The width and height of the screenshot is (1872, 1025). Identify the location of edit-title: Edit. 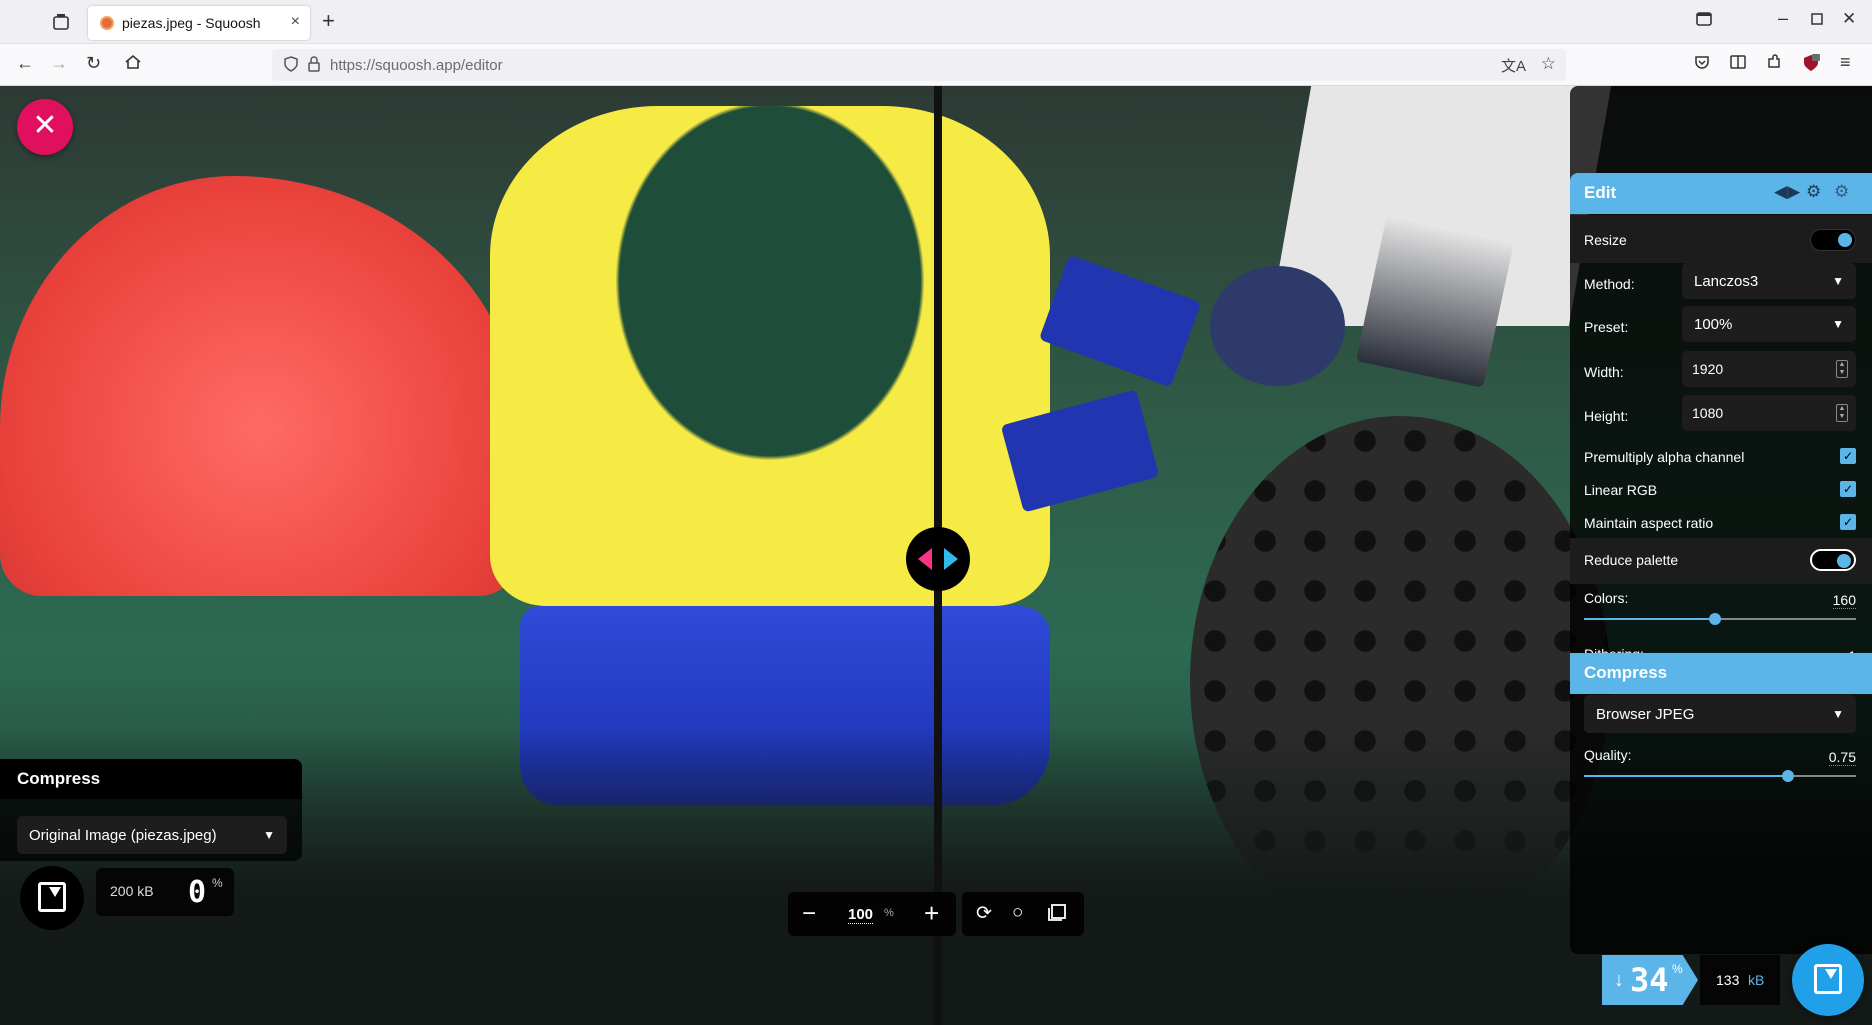
(1600, 192).